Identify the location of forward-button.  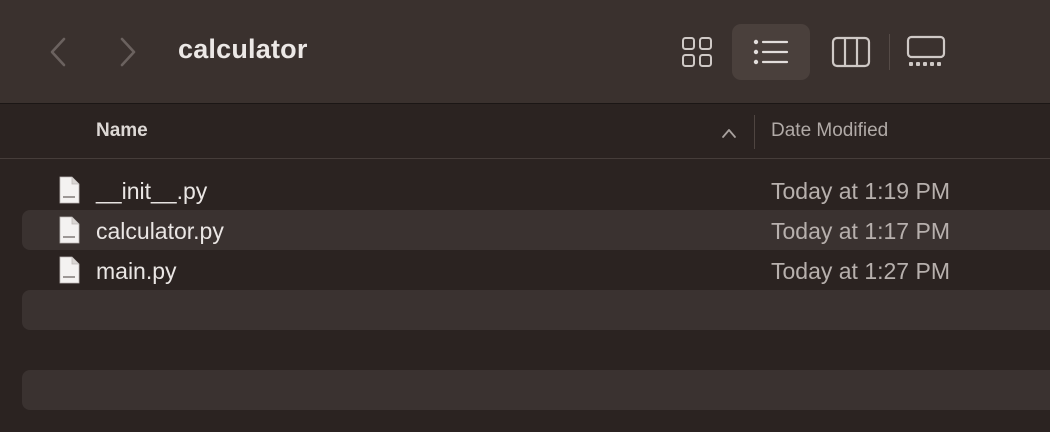
(128, 52).